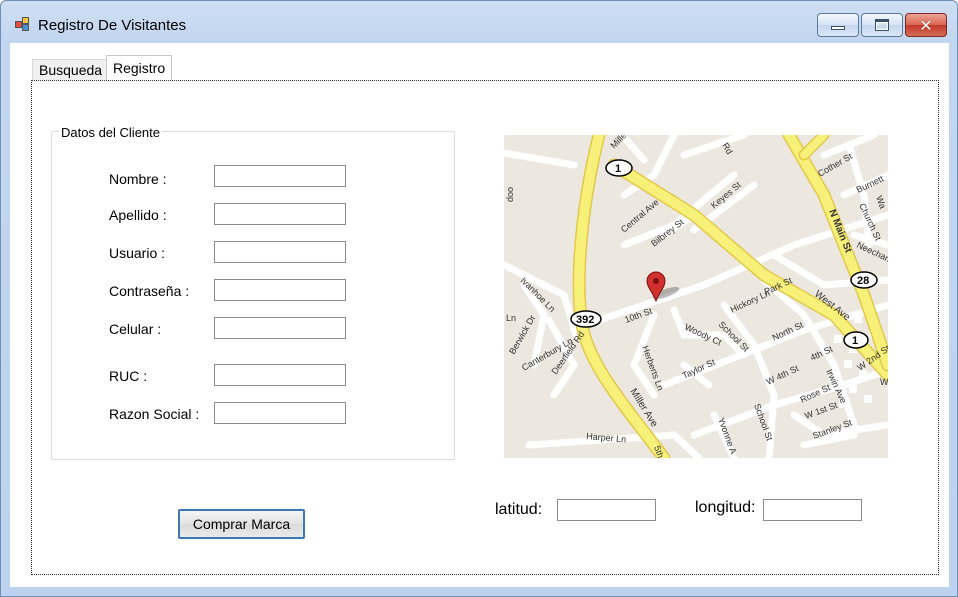 The image size is (958, 597). Describe the element at coordinates (519, 509) in the screenshot. I see `latitud-label: latitud:` at that location.